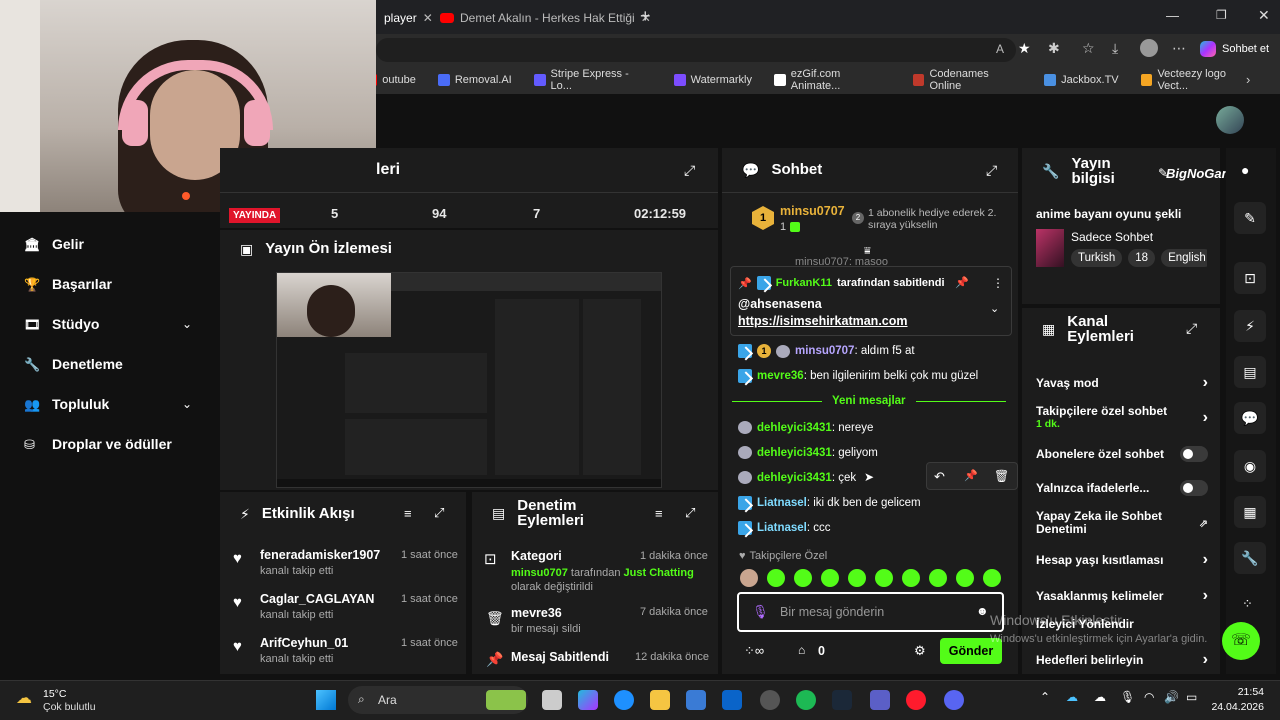  What do you see at coordinates (1179, 48) in the screenshot?
I see `more-options-icon: ⋯` at bounding box center [1179, 48].